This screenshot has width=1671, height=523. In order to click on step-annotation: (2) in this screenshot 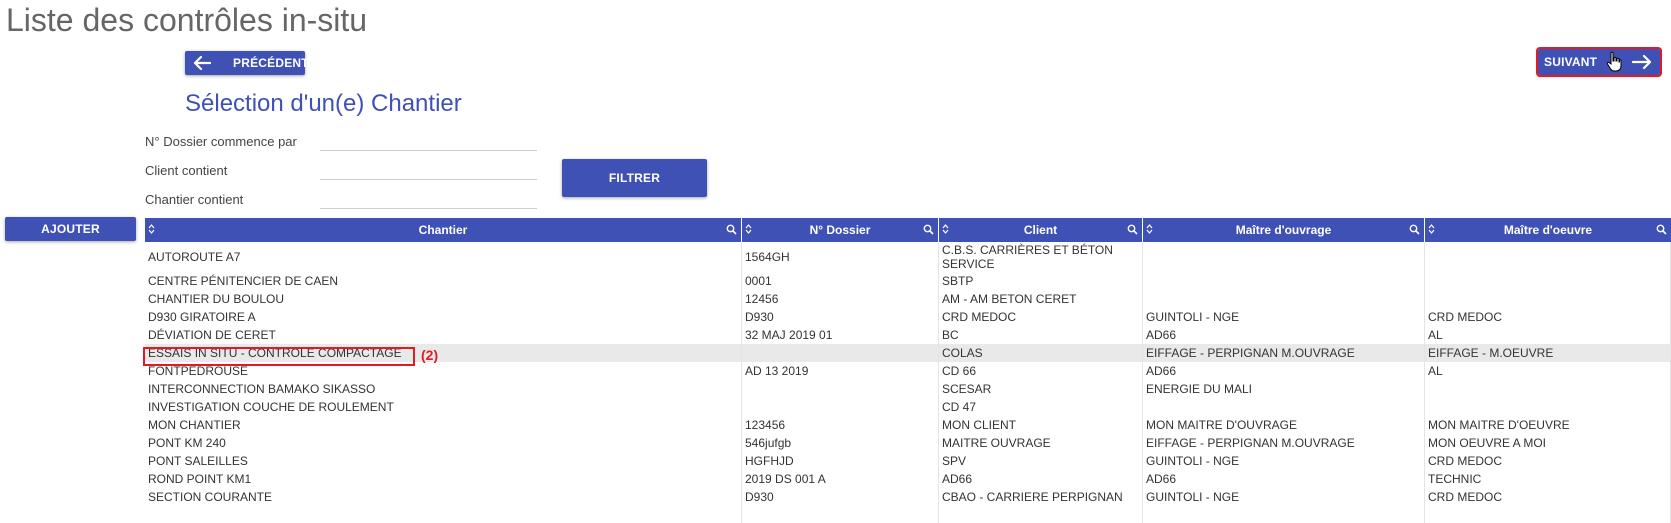, I will do `click(430, 355)`.